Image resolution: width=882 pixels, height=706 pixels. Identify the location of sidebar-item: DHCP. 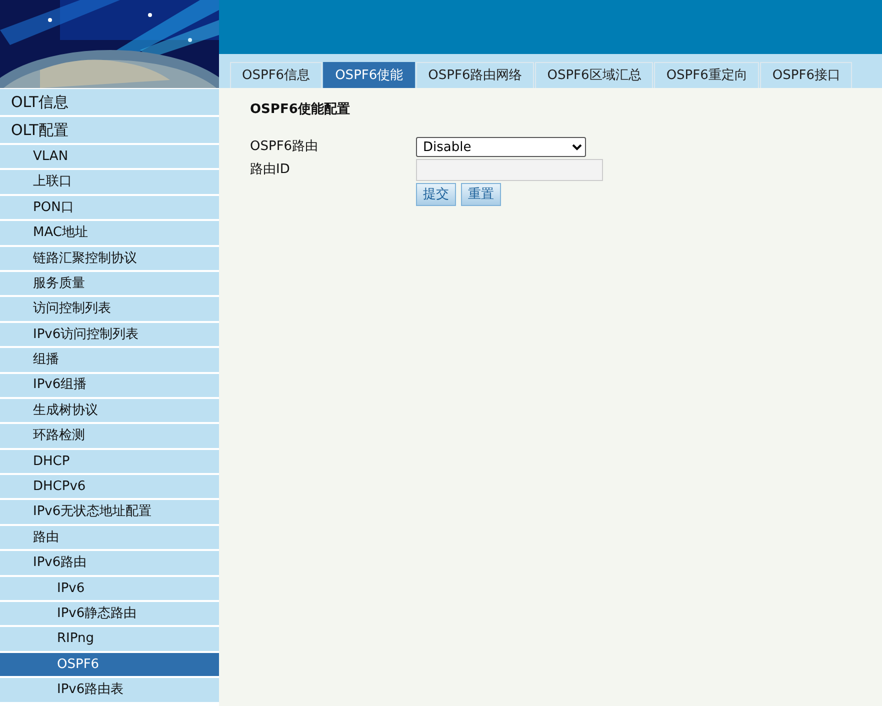
(109, 462).